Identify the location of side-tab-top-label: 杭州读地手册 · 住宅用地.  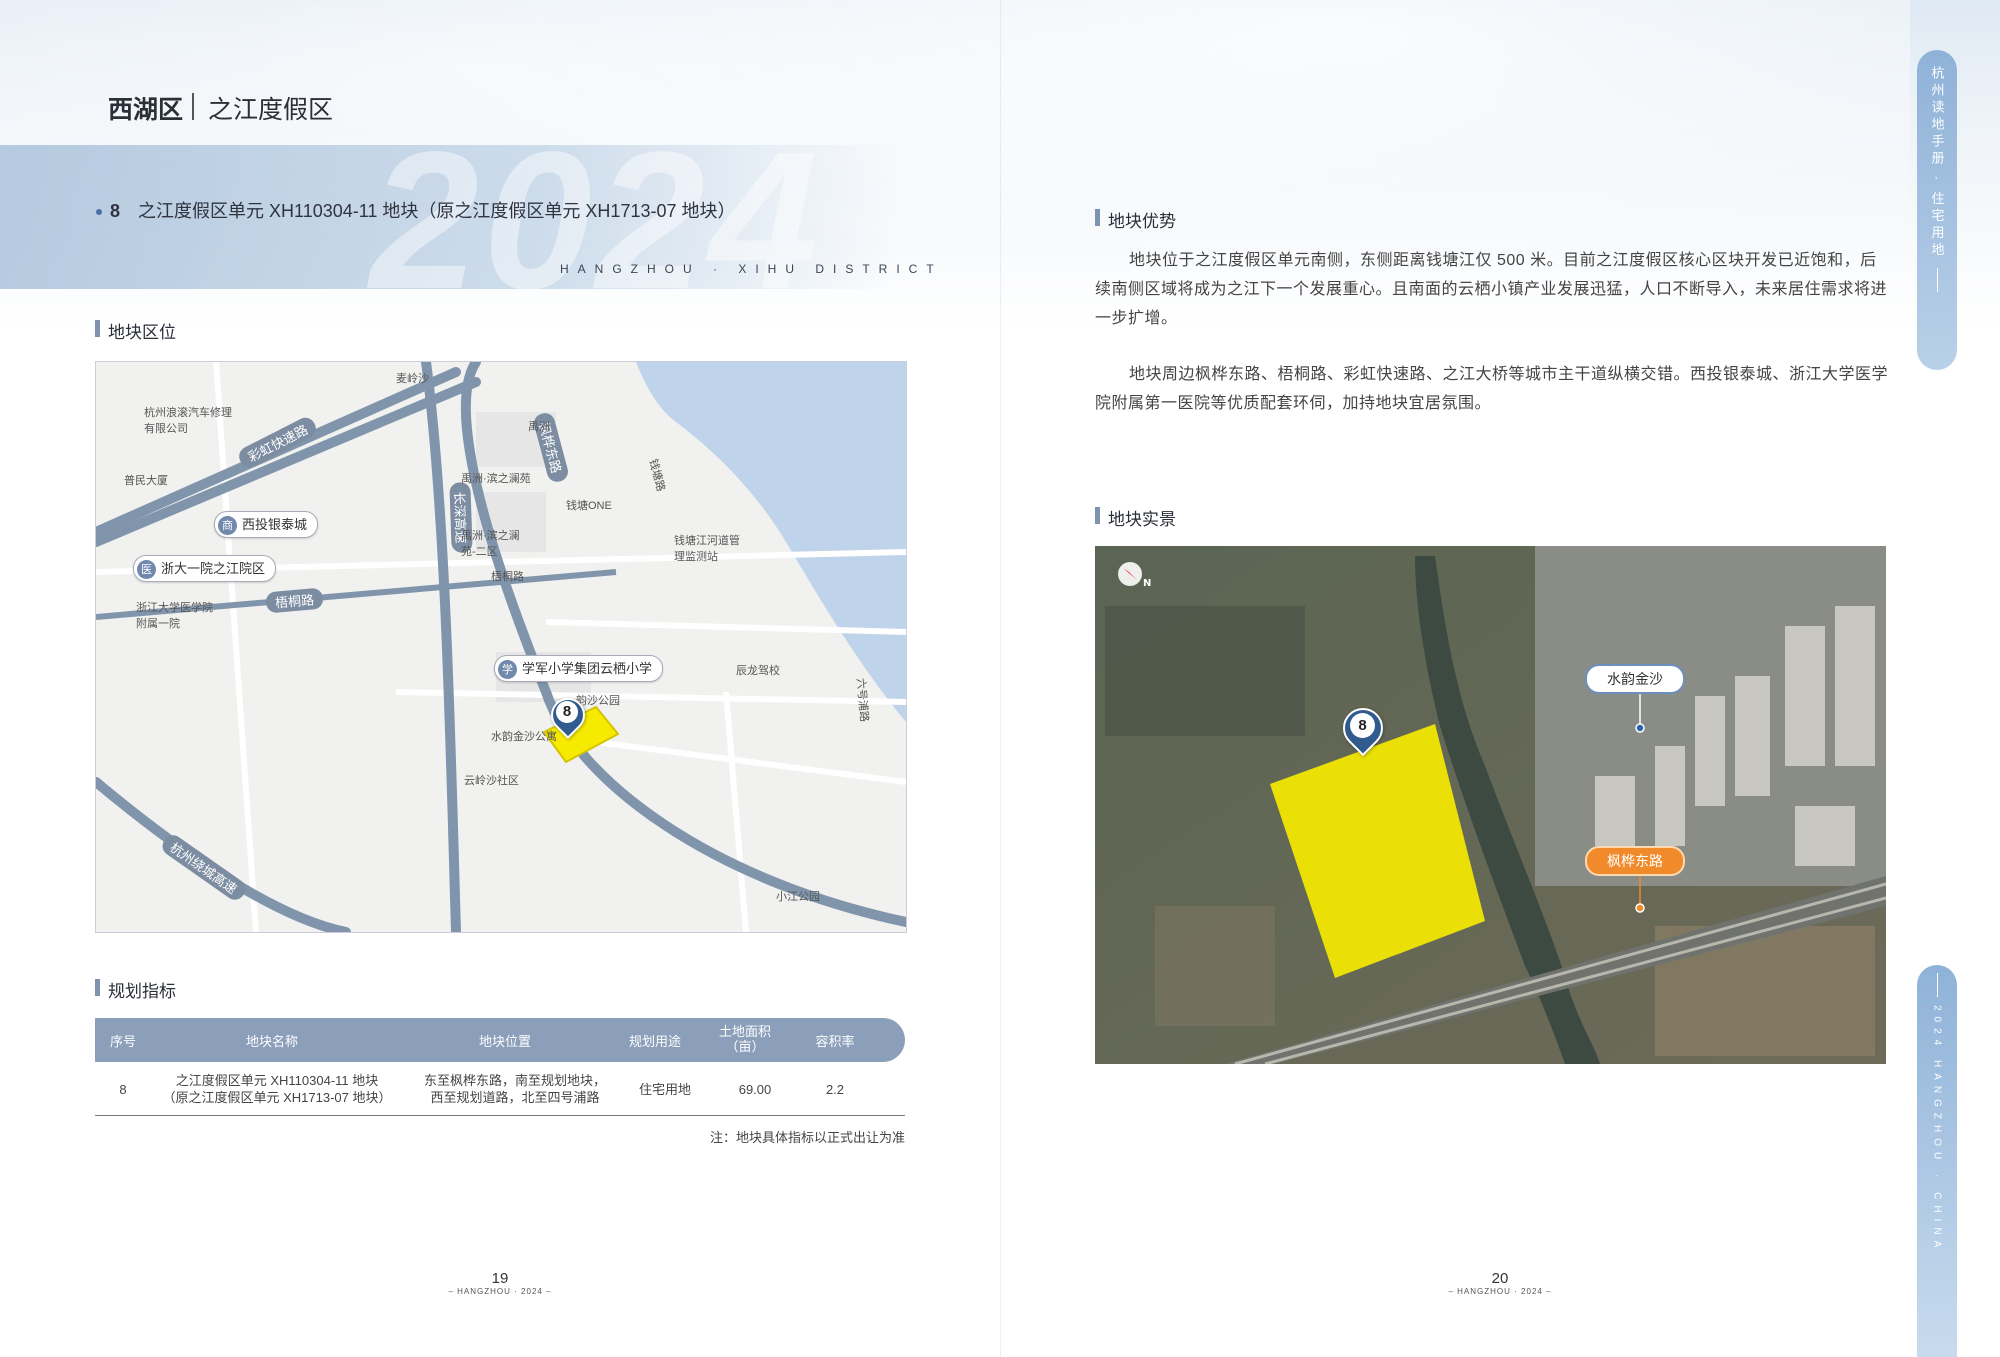
(1937, 163).